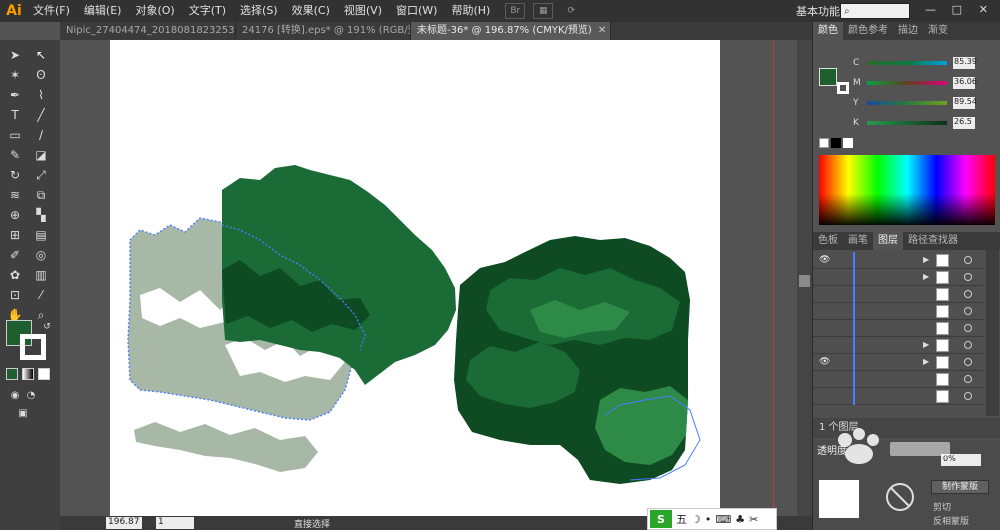  Describe the element at coordinates (964, 123) in the screenshot. I see `black-value: 26.5` at that location.